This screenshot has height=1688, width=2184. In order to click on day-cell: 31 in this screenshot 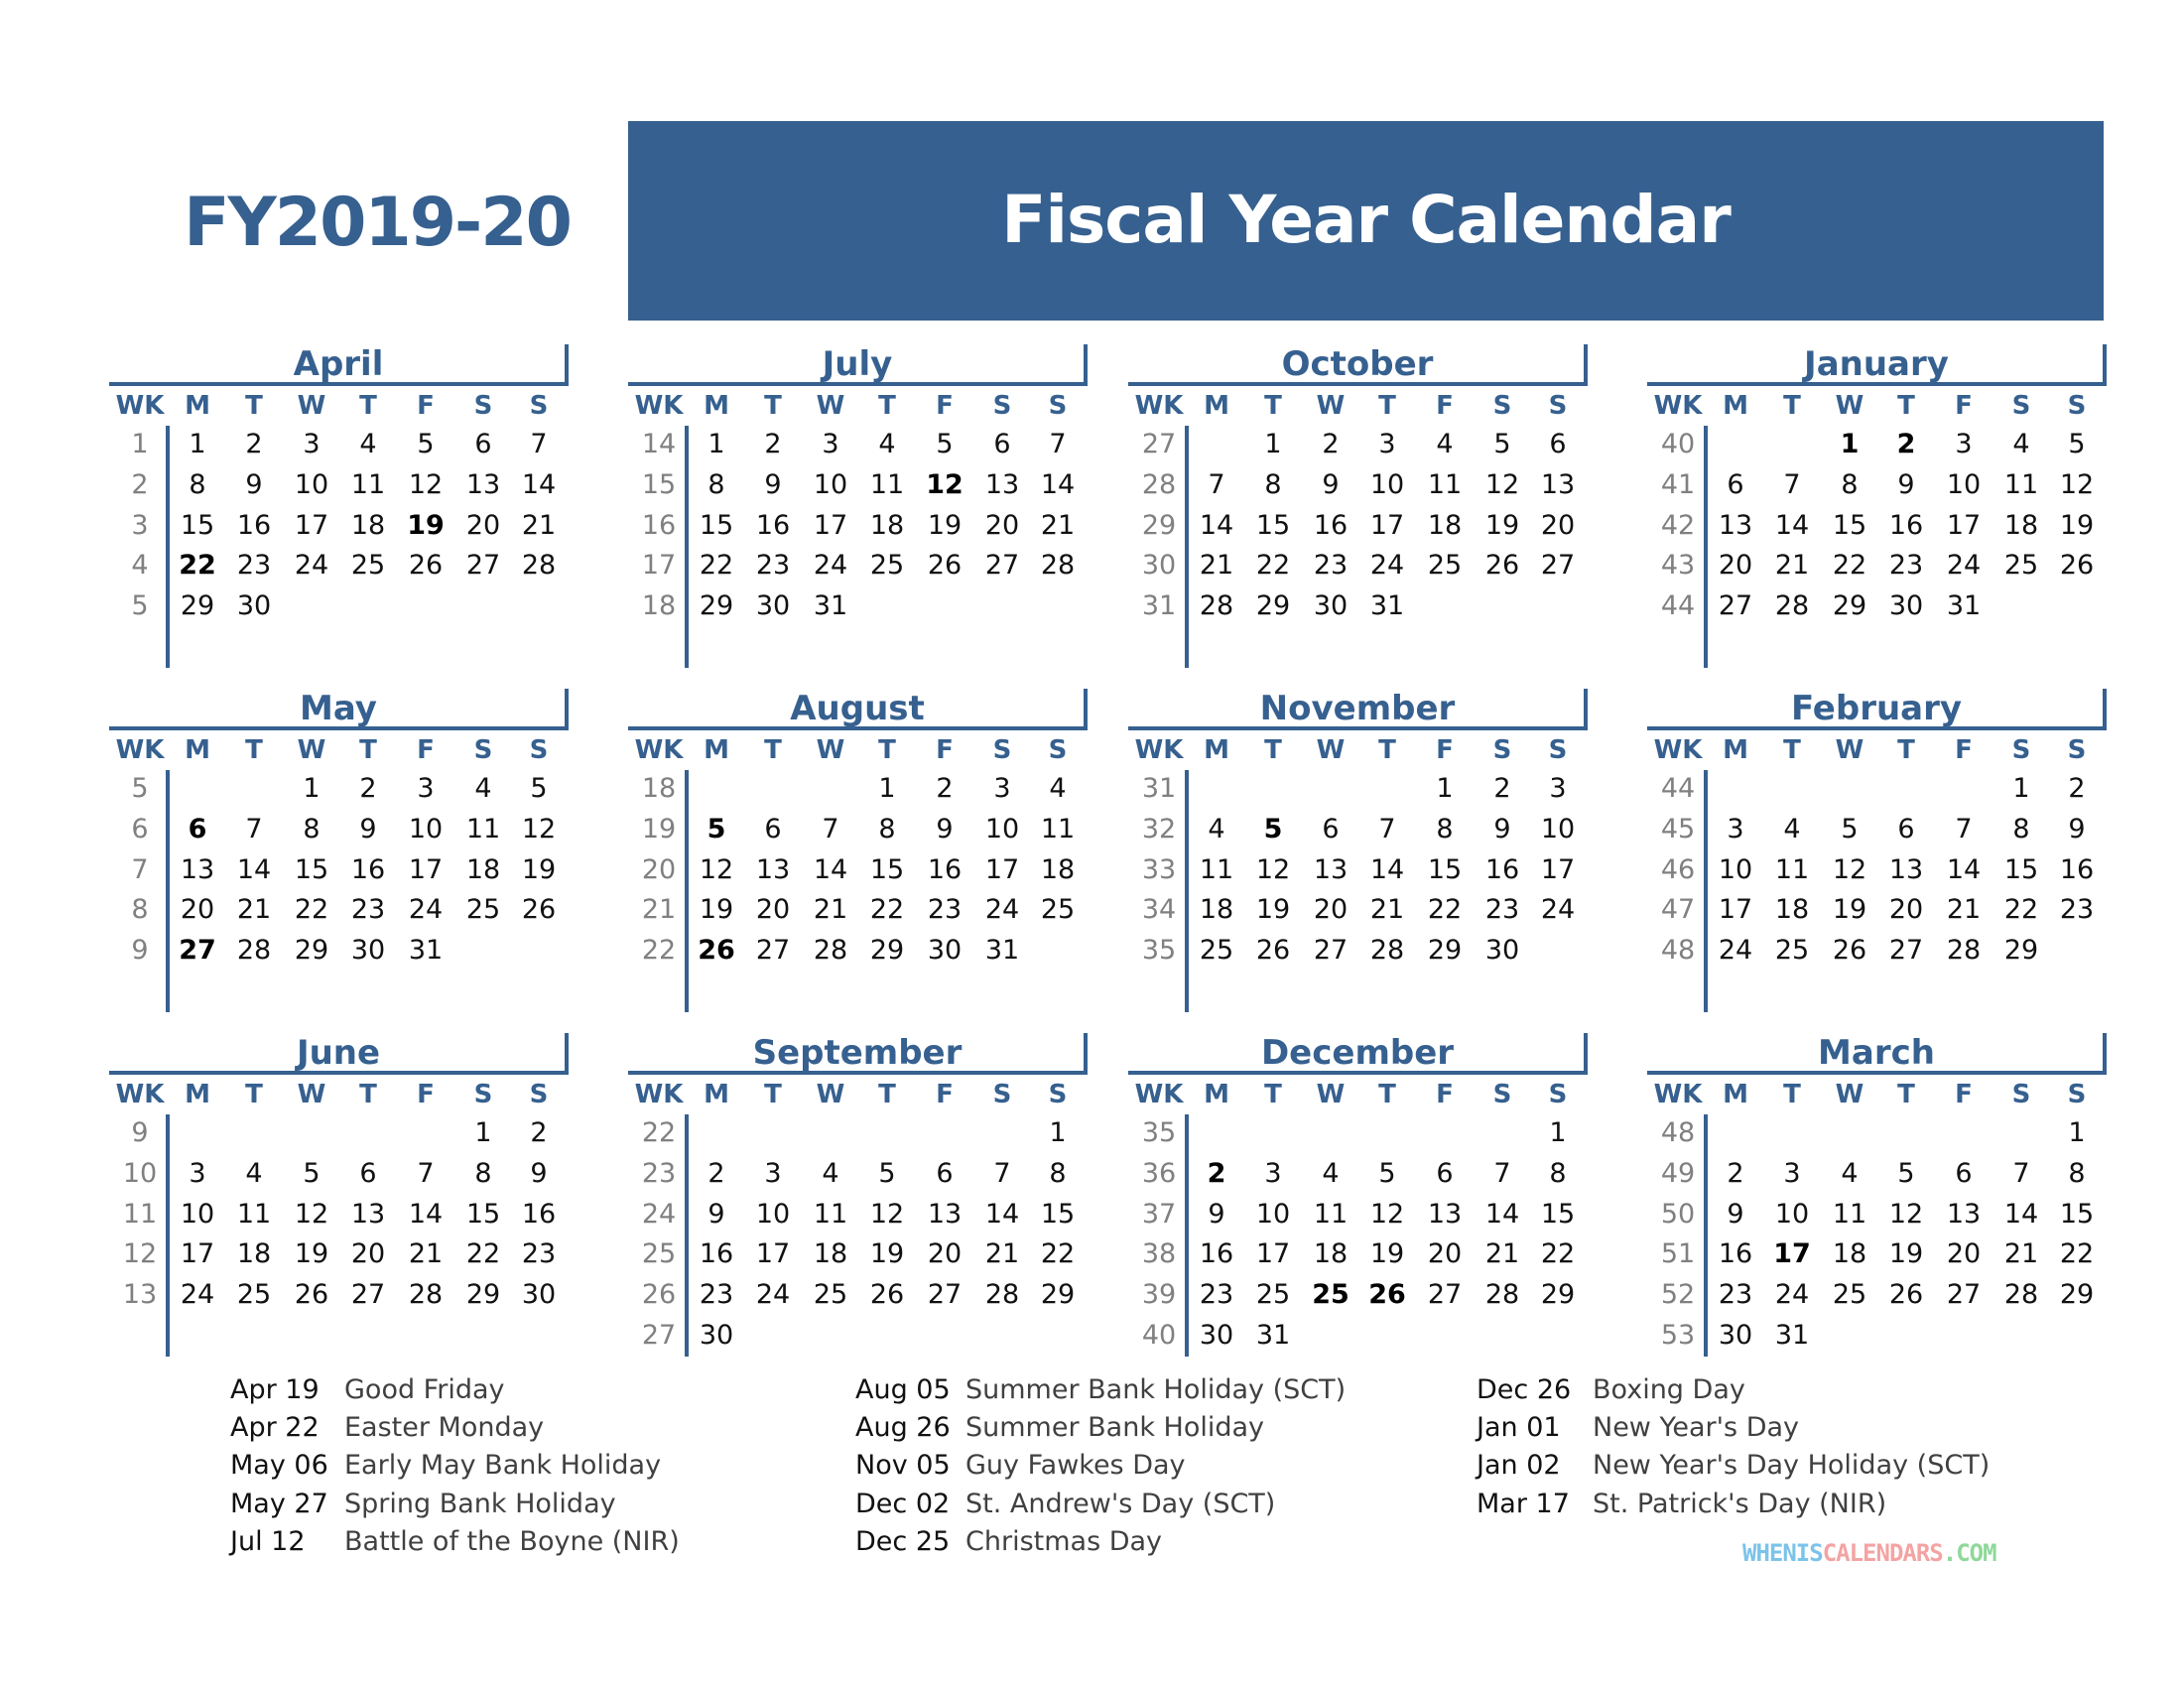, I will do `click(1963, 606)`.